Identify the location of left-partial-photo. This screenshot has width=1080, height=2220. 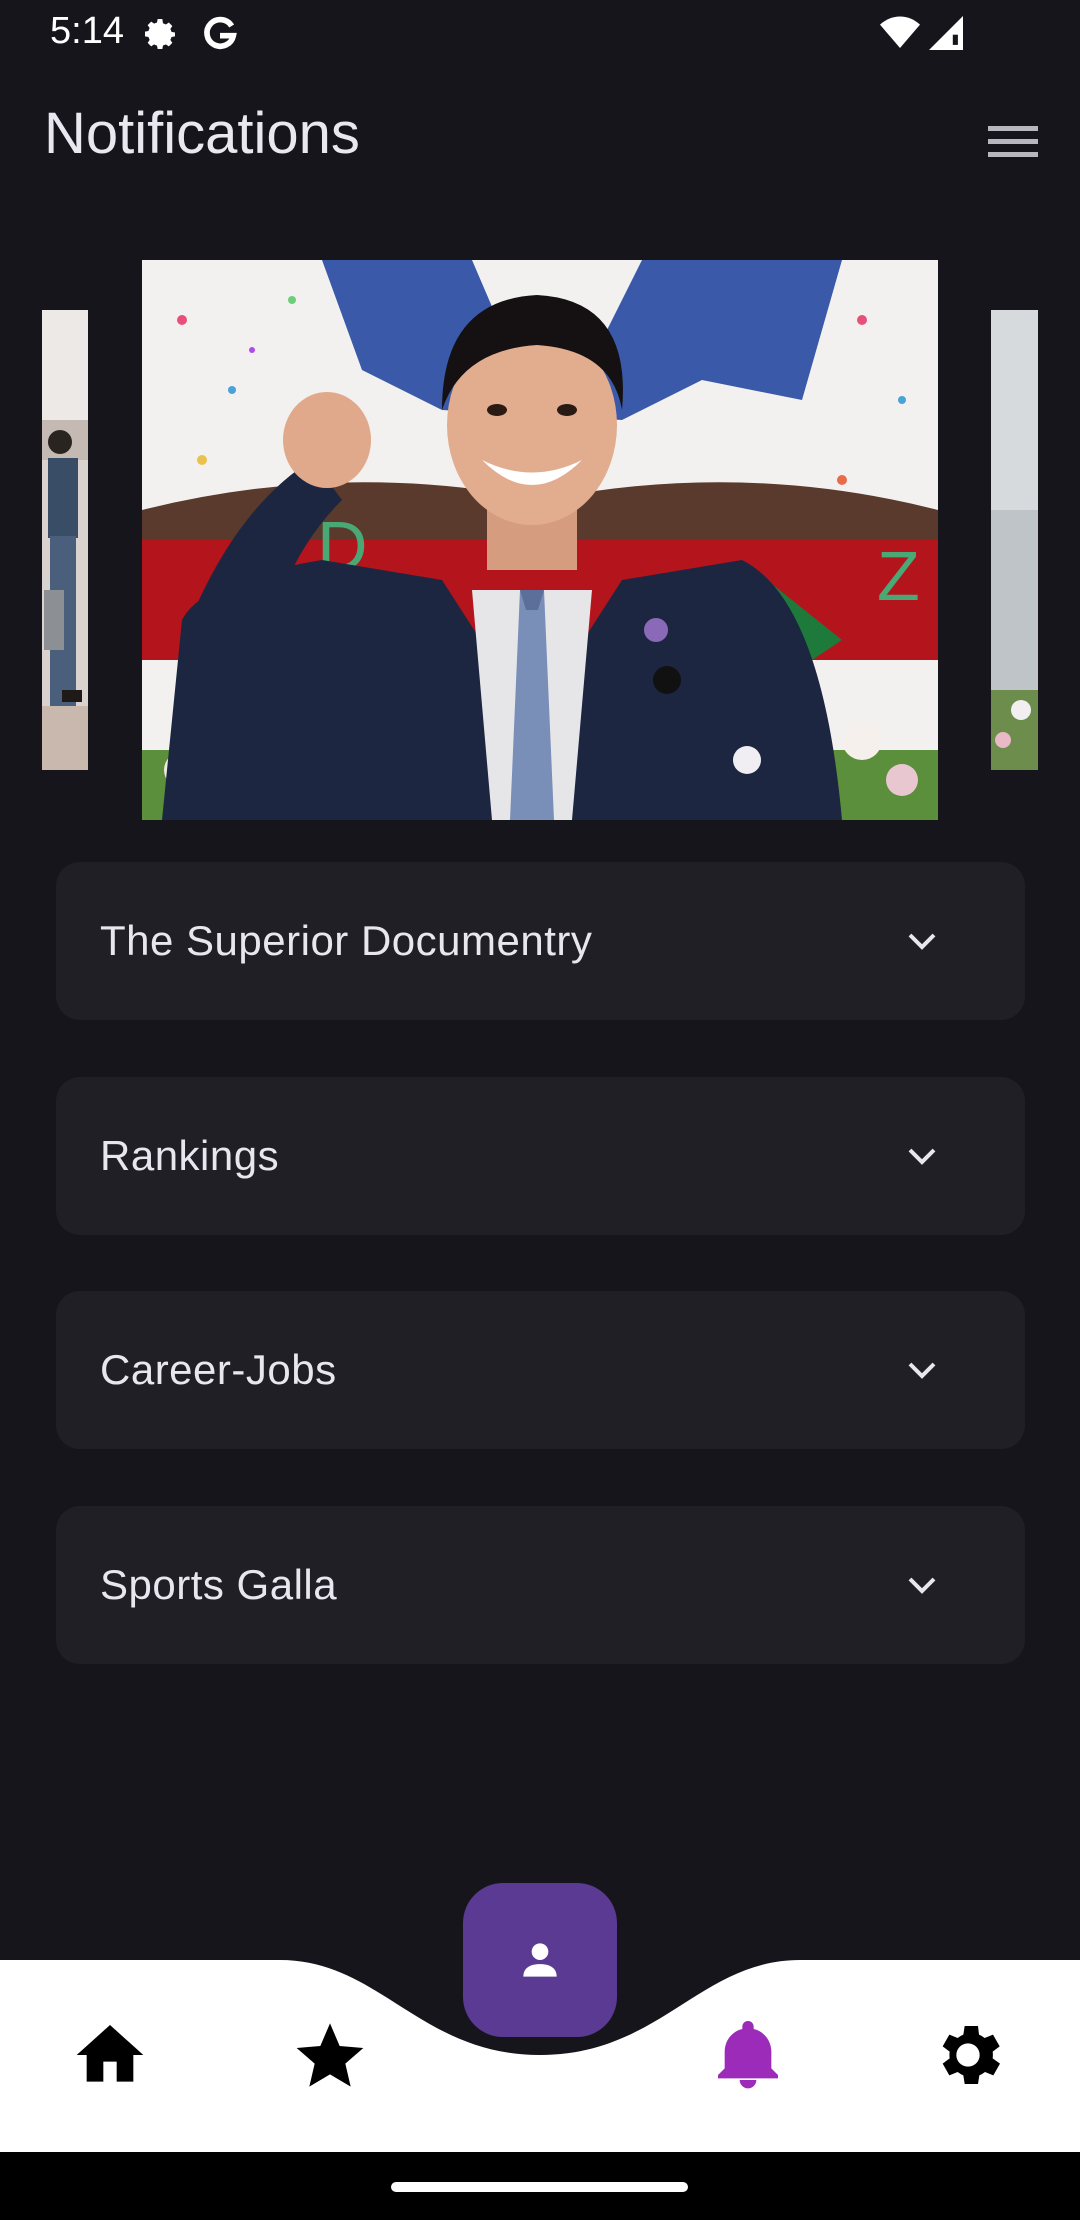
(65, 540).